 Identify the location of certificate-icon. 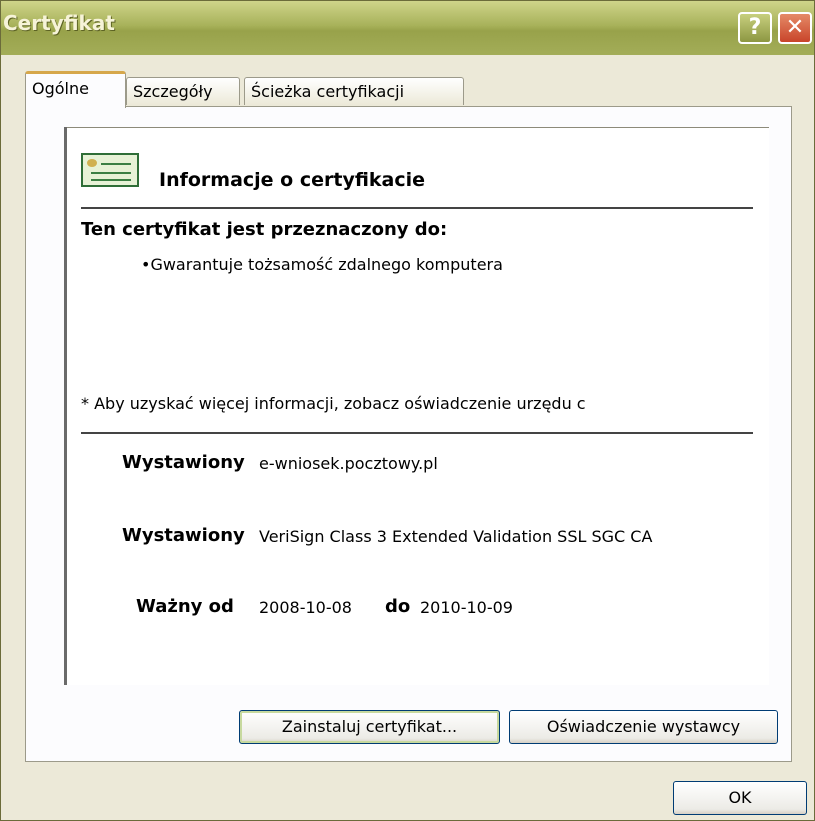
(110, 170).